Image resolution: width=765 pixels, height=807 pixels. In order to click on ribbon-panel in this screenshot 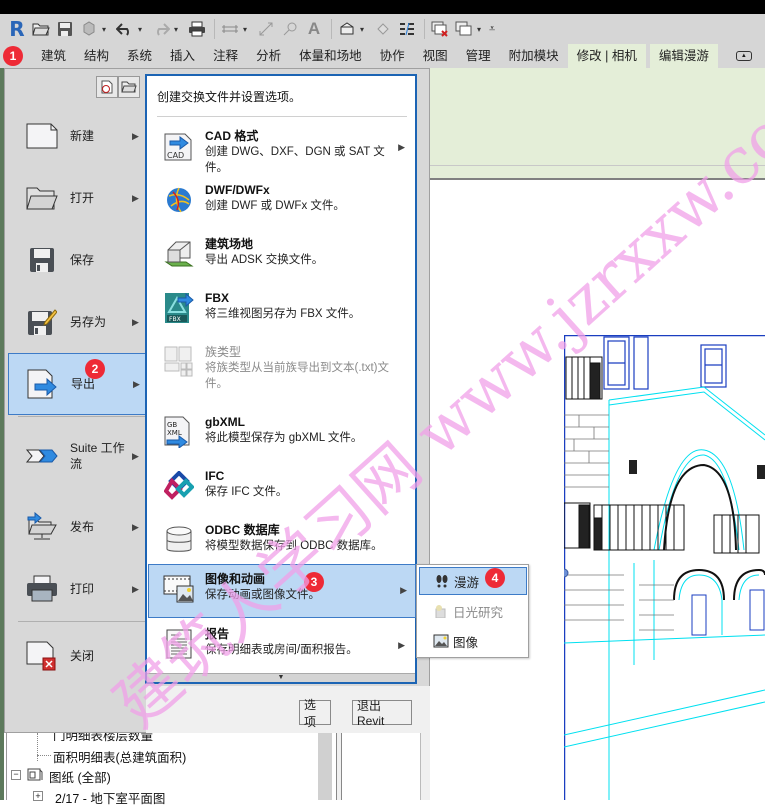, I will do `click(597, 117)`.